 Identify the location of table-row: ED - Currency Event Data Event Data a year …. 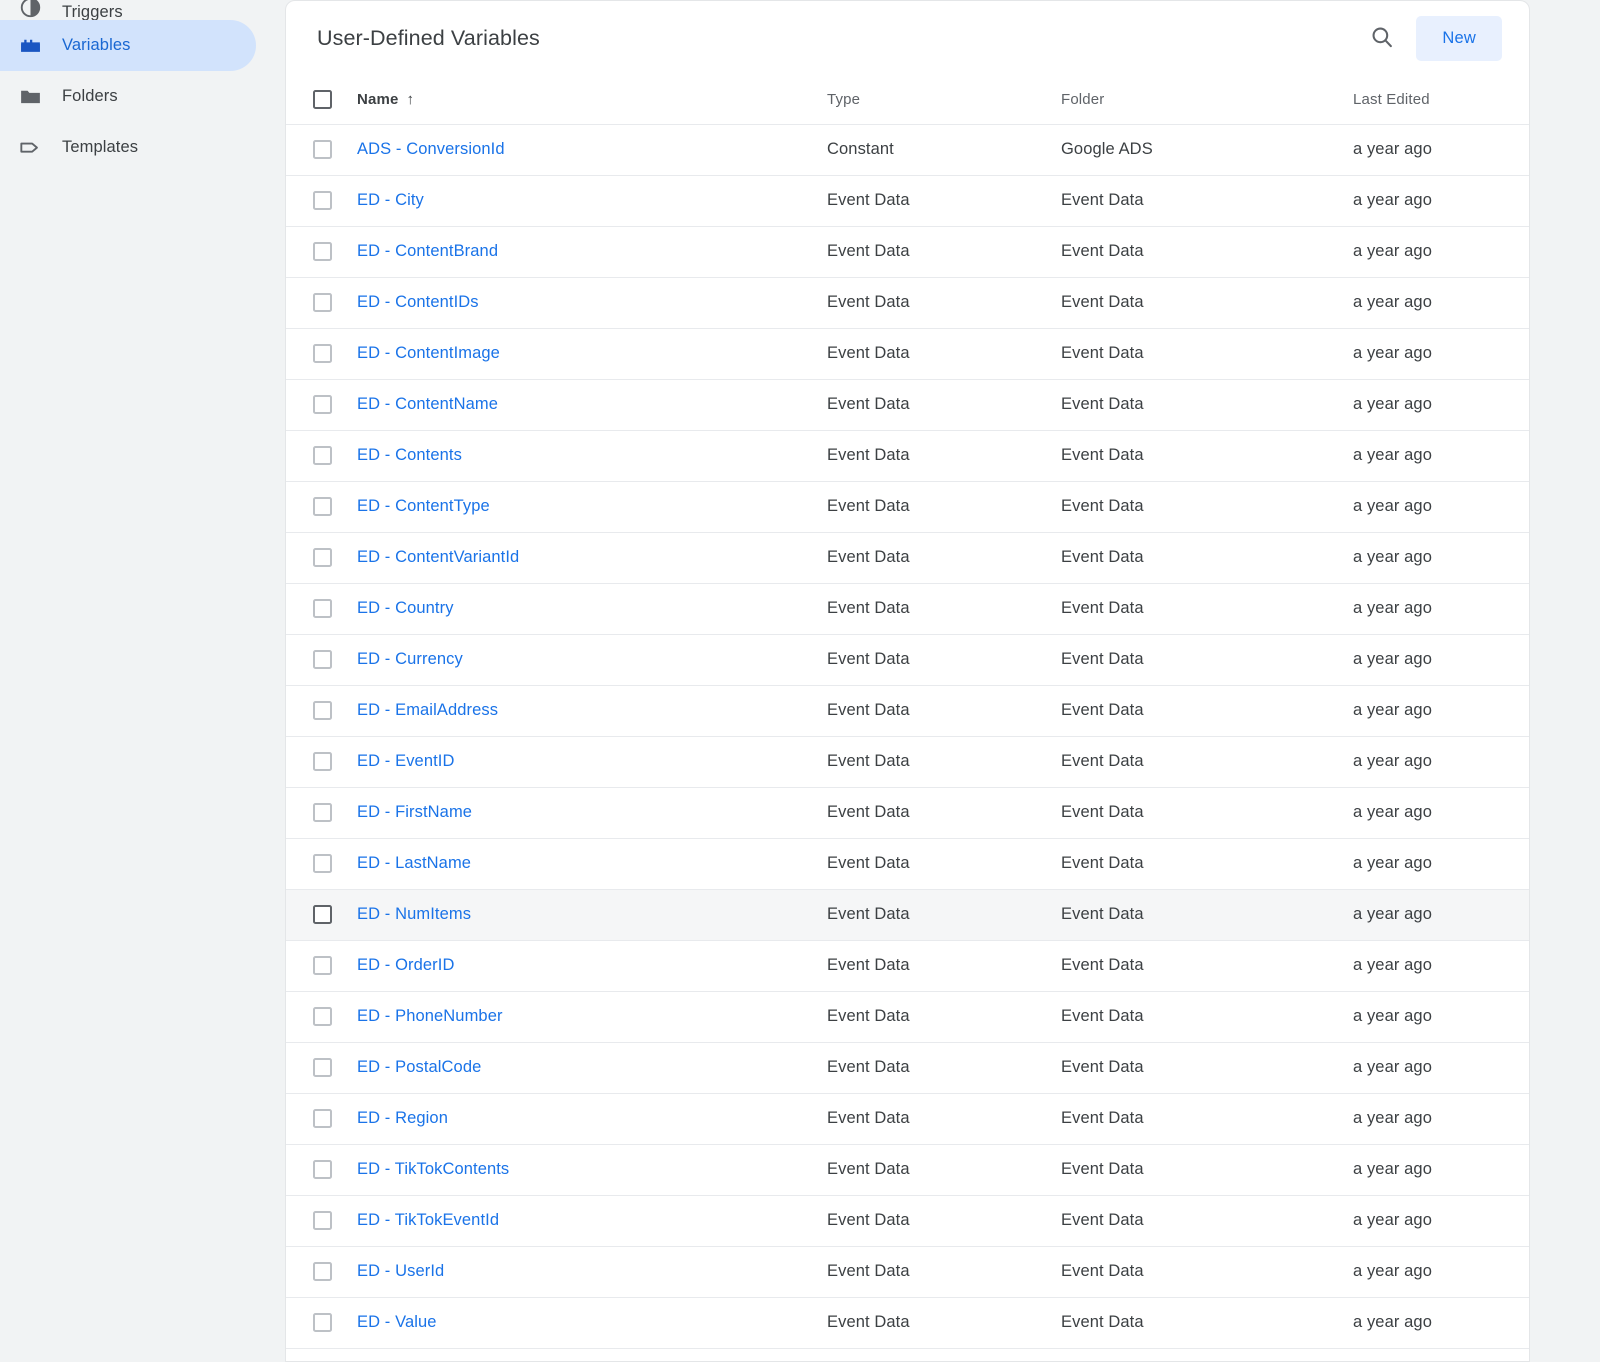
(907, 659).